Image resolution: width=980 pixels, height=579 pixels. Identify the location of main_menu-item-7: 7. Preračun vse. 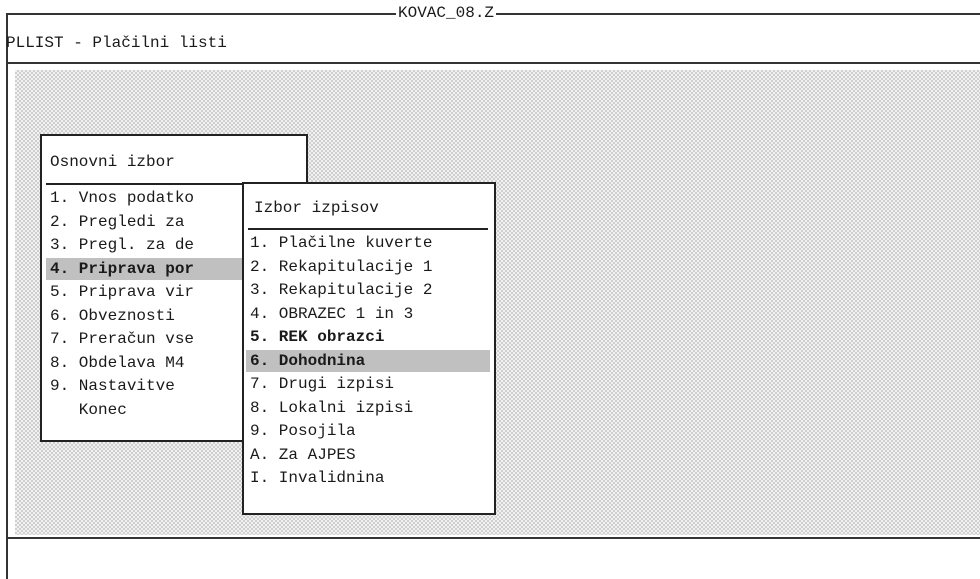
(144, 339).